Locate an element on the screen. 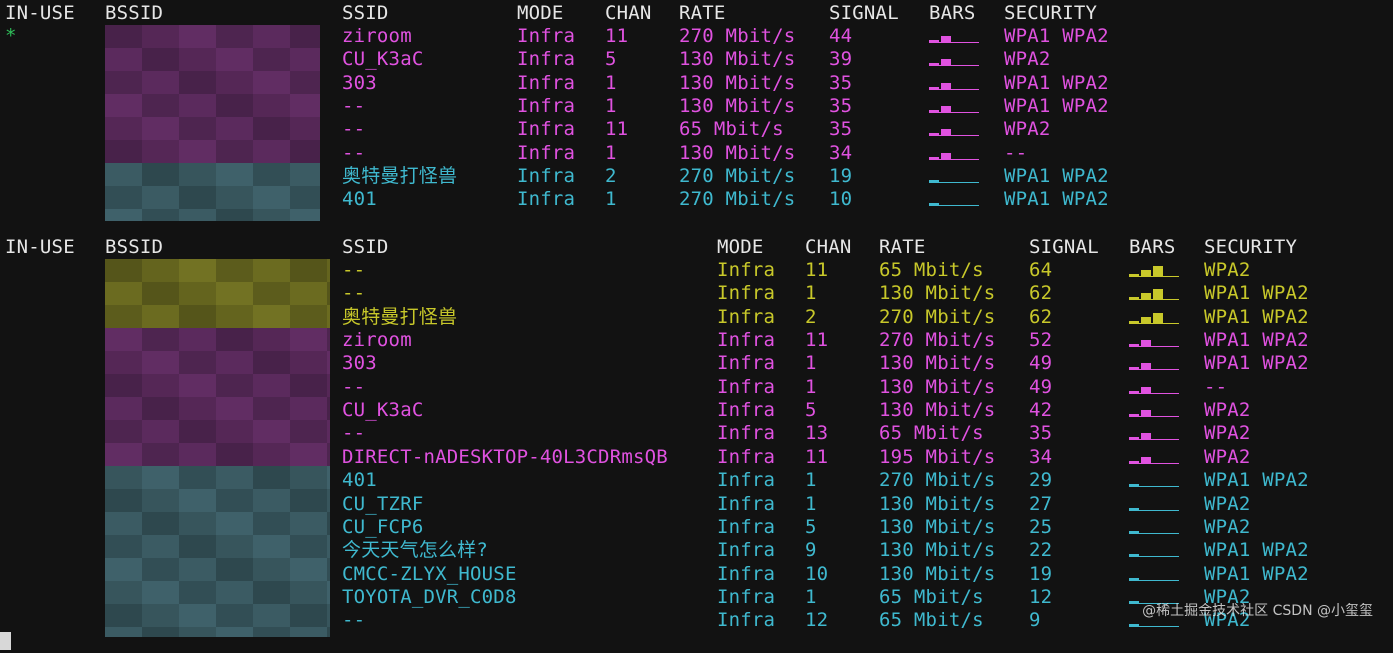 Image resolution: width=1393 pixels, height=653 pixels. channel: 13 is located at coordinates (817, 433).